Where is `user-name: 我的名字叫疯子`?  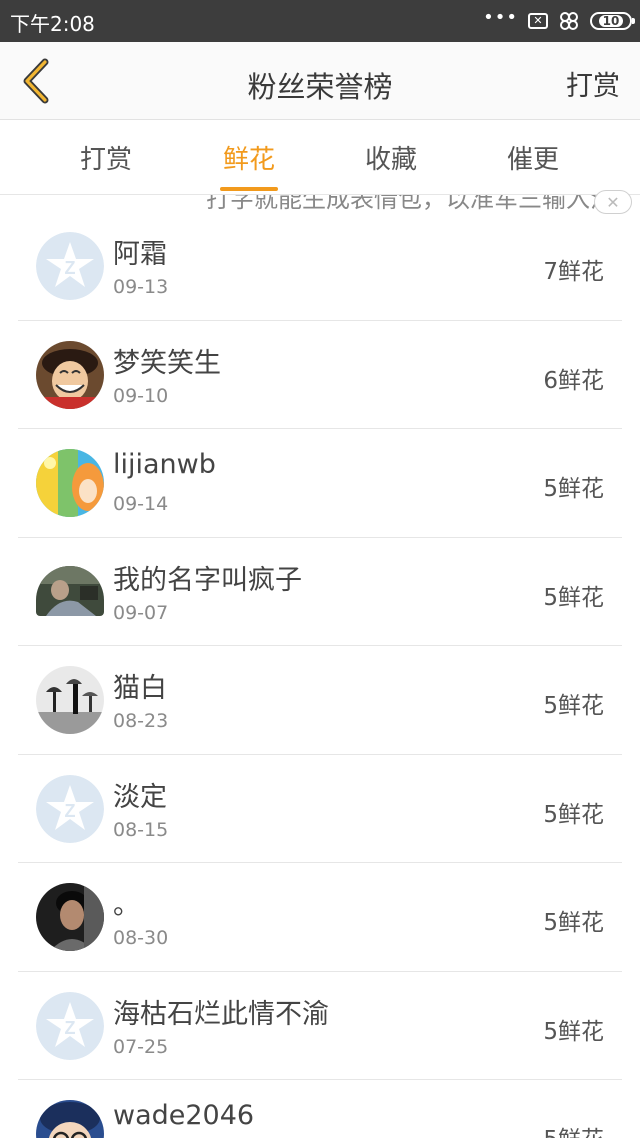
user-name: 我的名字叫疯子 is located at coordinates (207, 580).